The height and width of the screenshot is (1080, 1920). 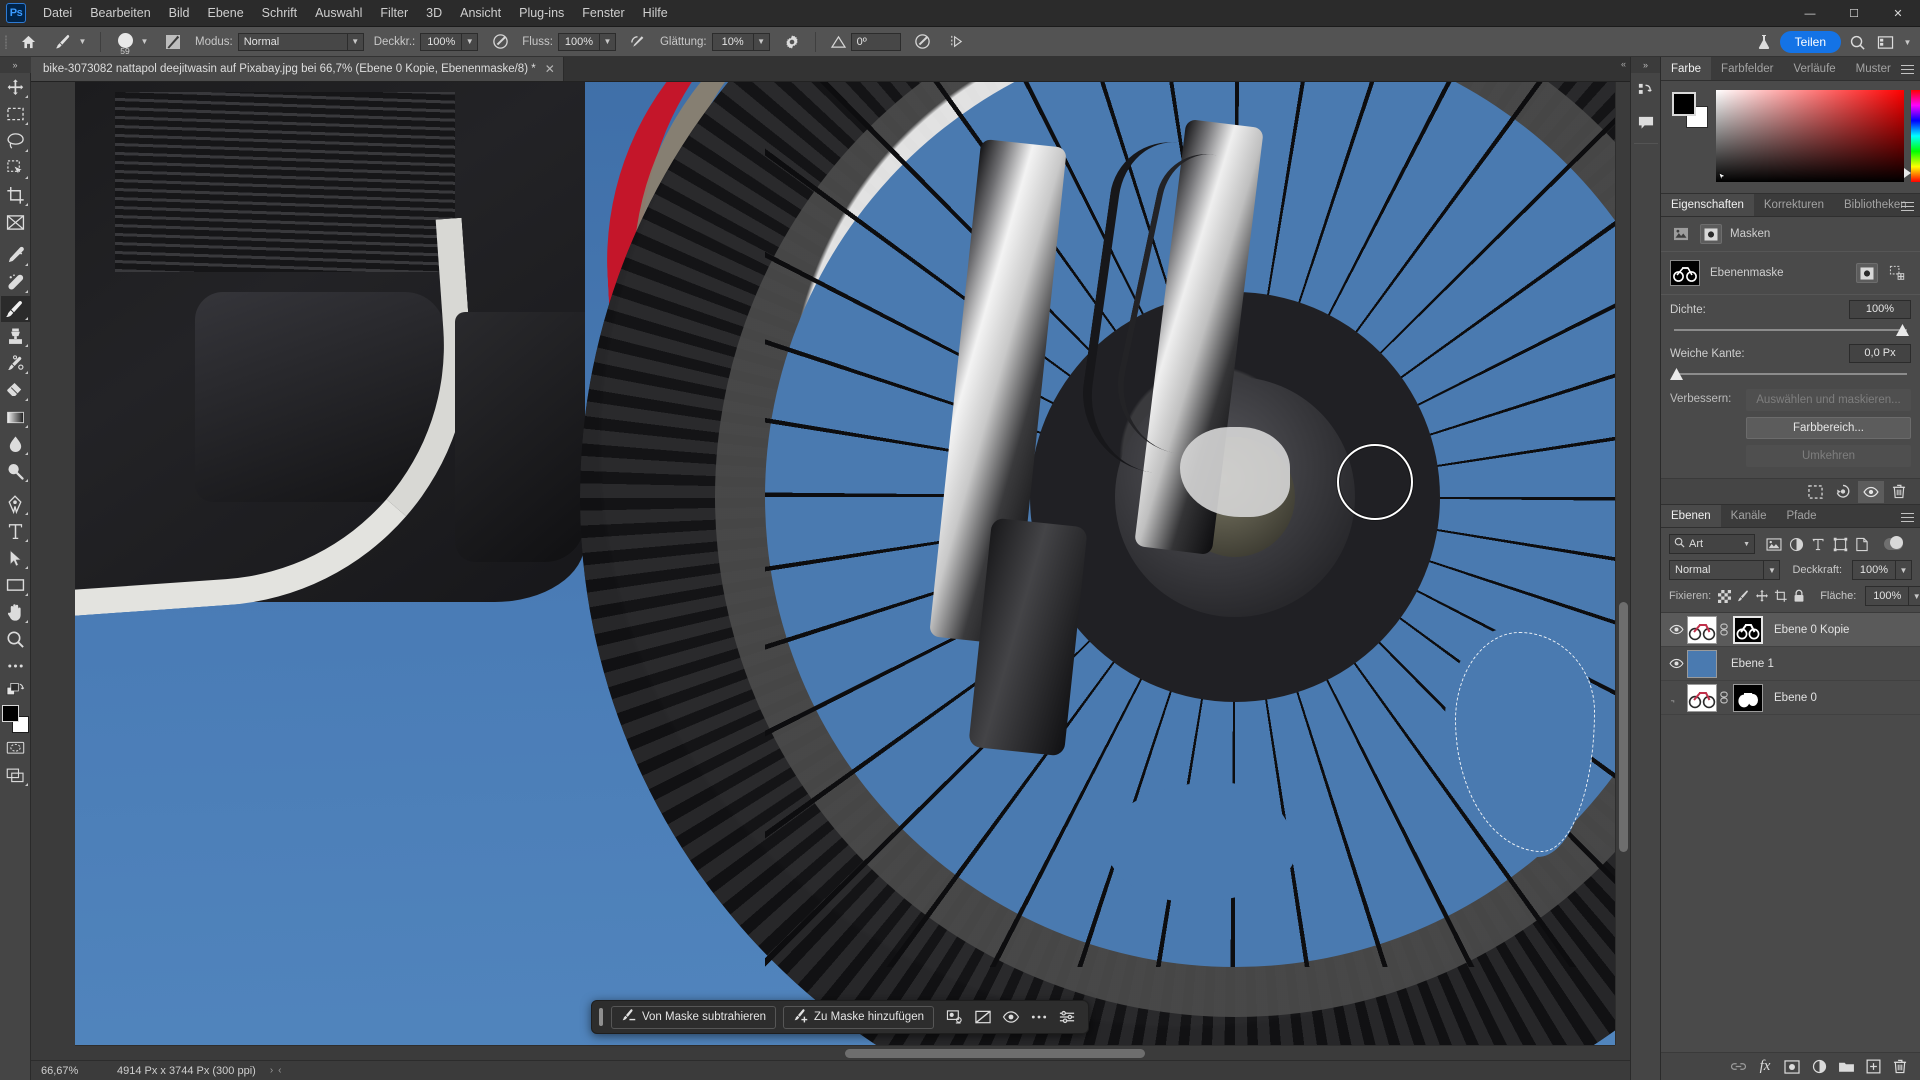 I want to click on menu-item-schrift: Schrift, so click(x=279, y=13).